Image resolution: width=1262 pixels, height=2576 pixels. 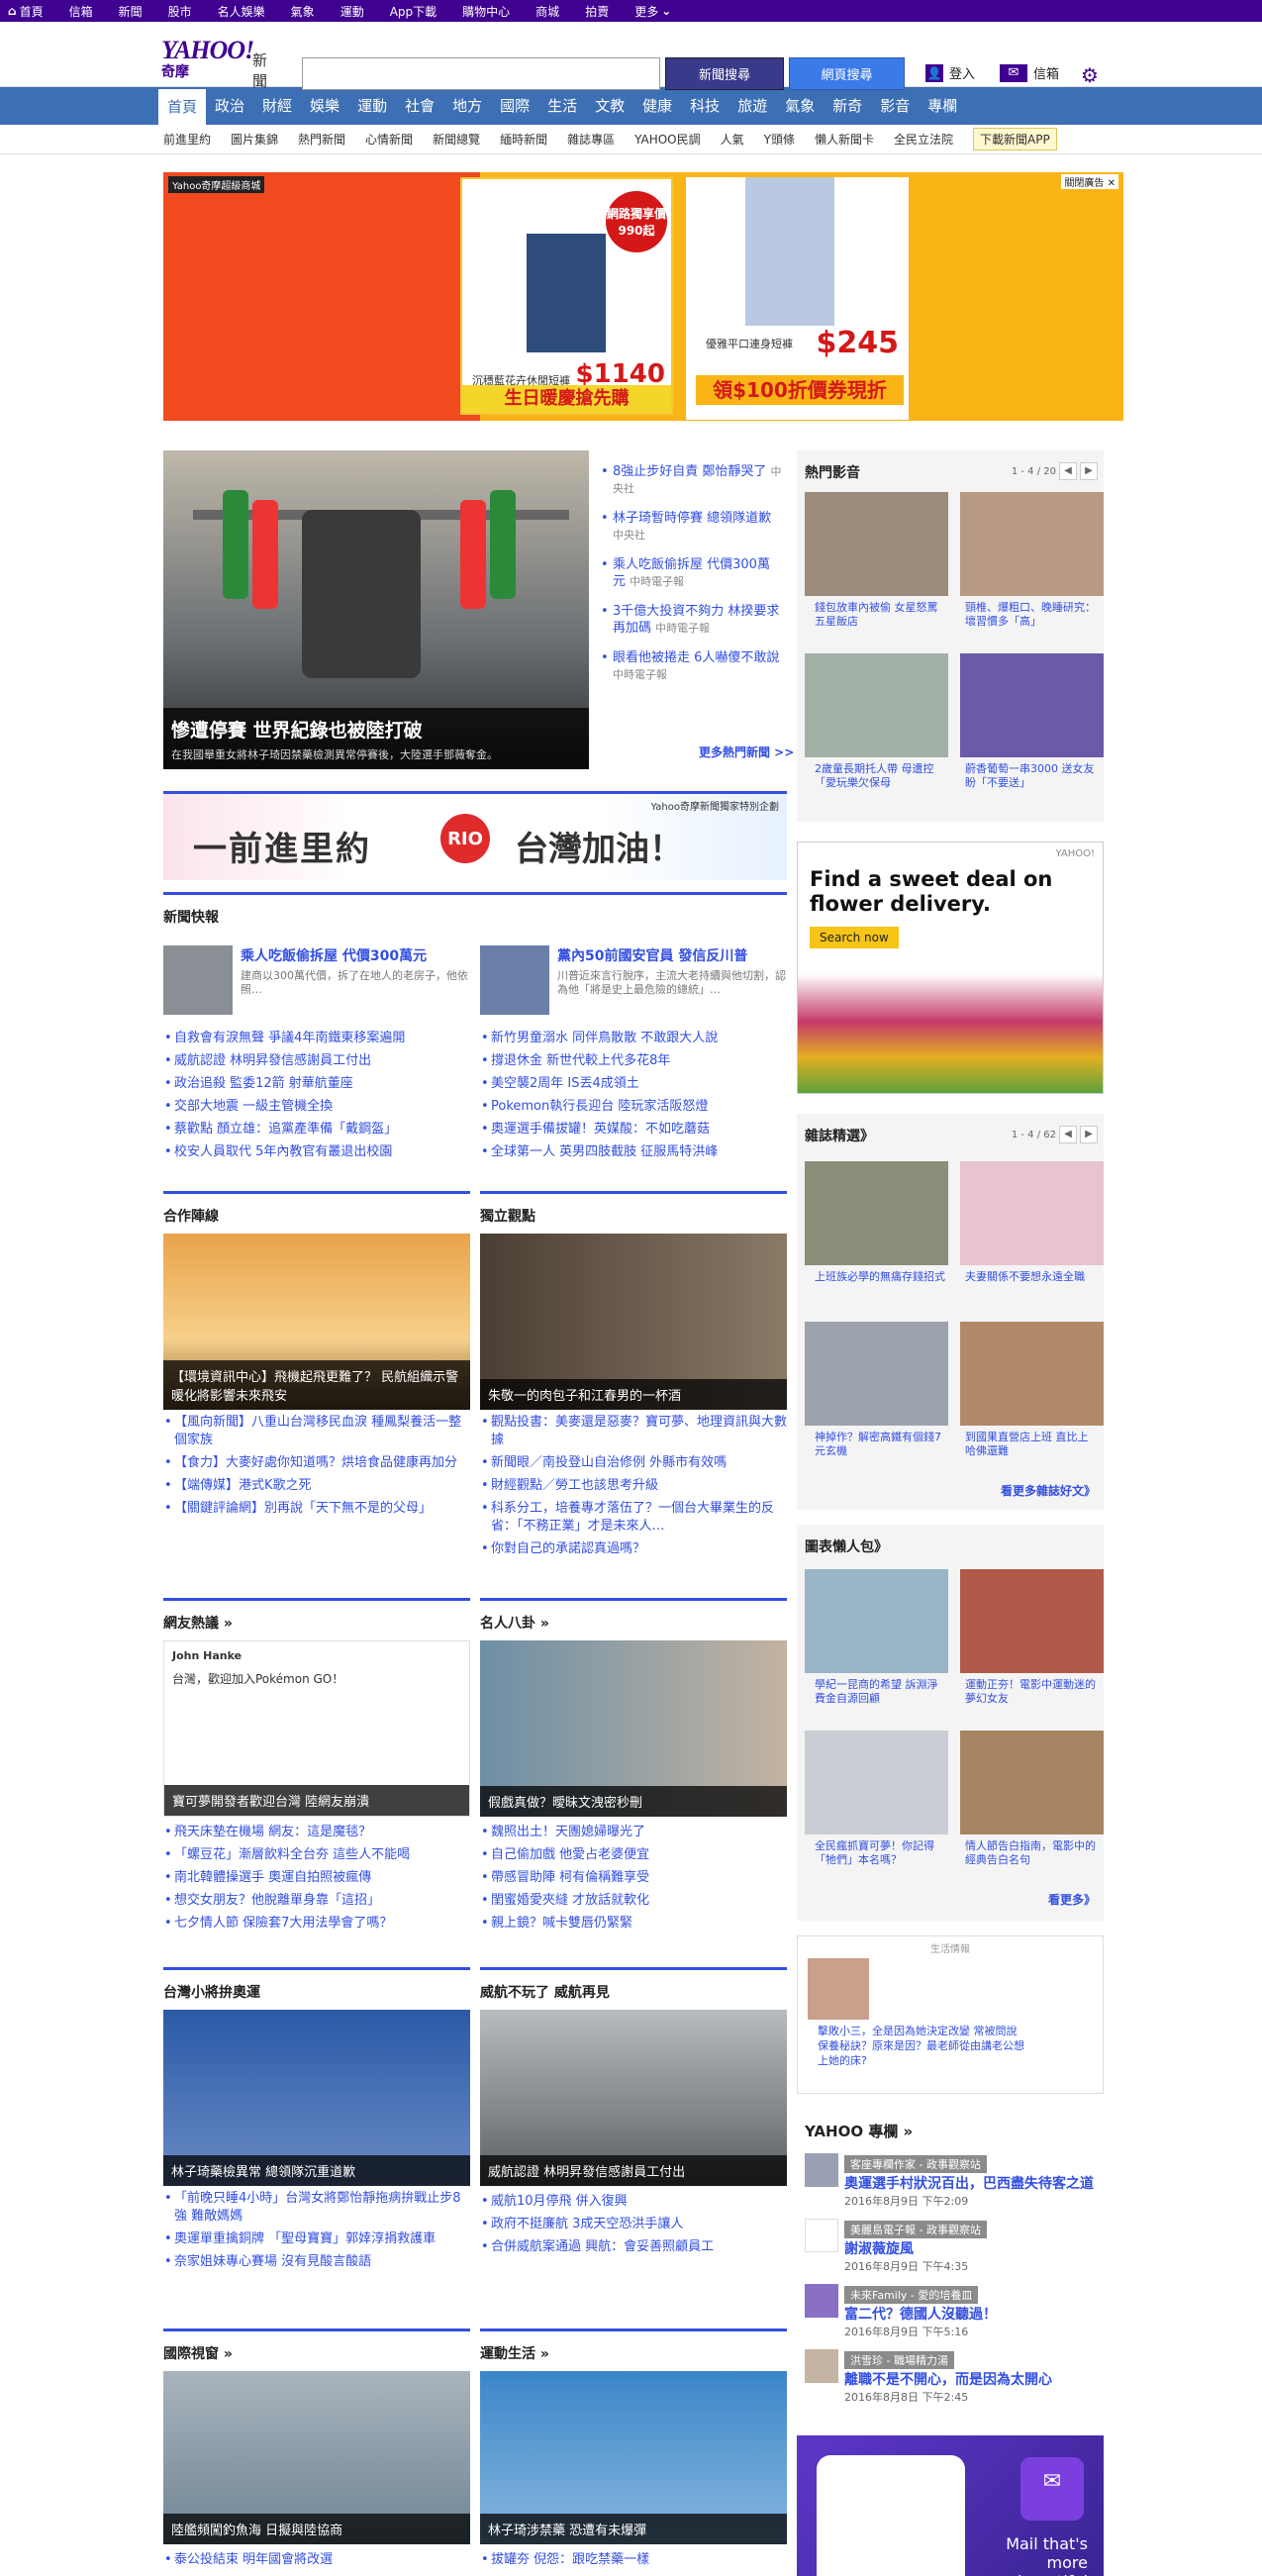 What do you see at coordinates (1089, 182) in the screenshot?
I see `ad-close-button: 關閉廣告 ✕` at bounding box center [1089, 182].